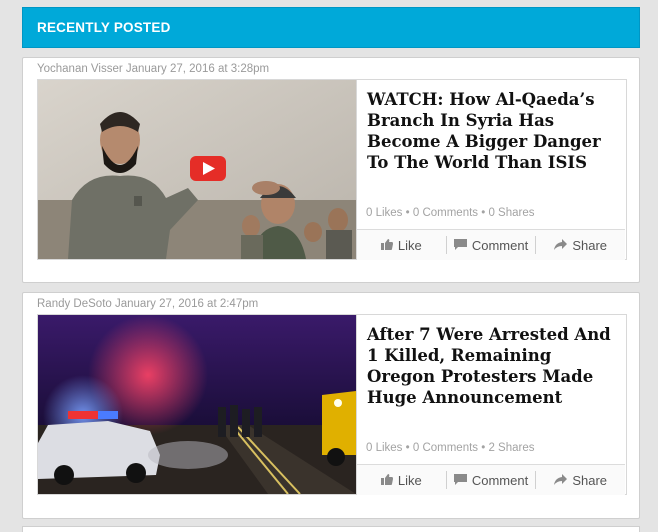  Describe the element at coordinates (331, 529) in the screenshot. I see `next-post-card-edge` at that location.